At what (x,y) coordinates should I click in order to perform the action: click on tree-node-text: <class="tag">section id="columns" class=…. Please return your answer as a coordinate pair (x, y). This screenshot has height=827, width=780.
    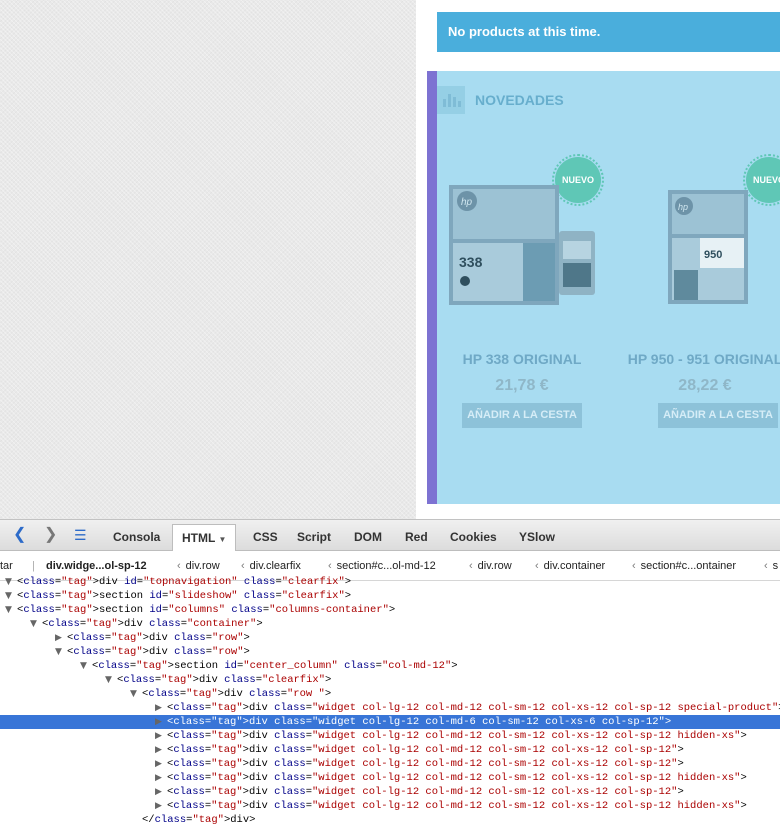
    Looking at the image, I should click on (206, 610).